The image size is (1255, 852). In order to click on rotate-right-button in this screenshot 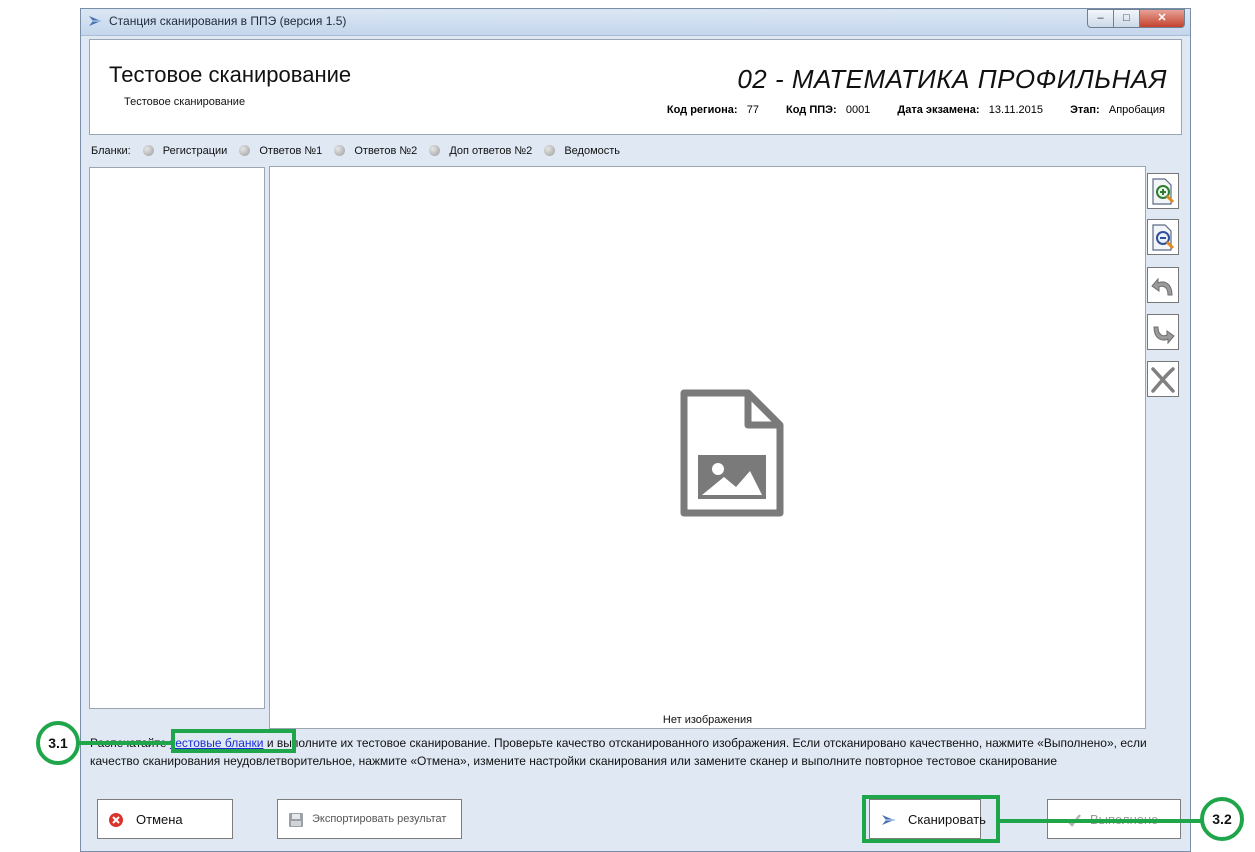, I will do `click(1163, 332)`.